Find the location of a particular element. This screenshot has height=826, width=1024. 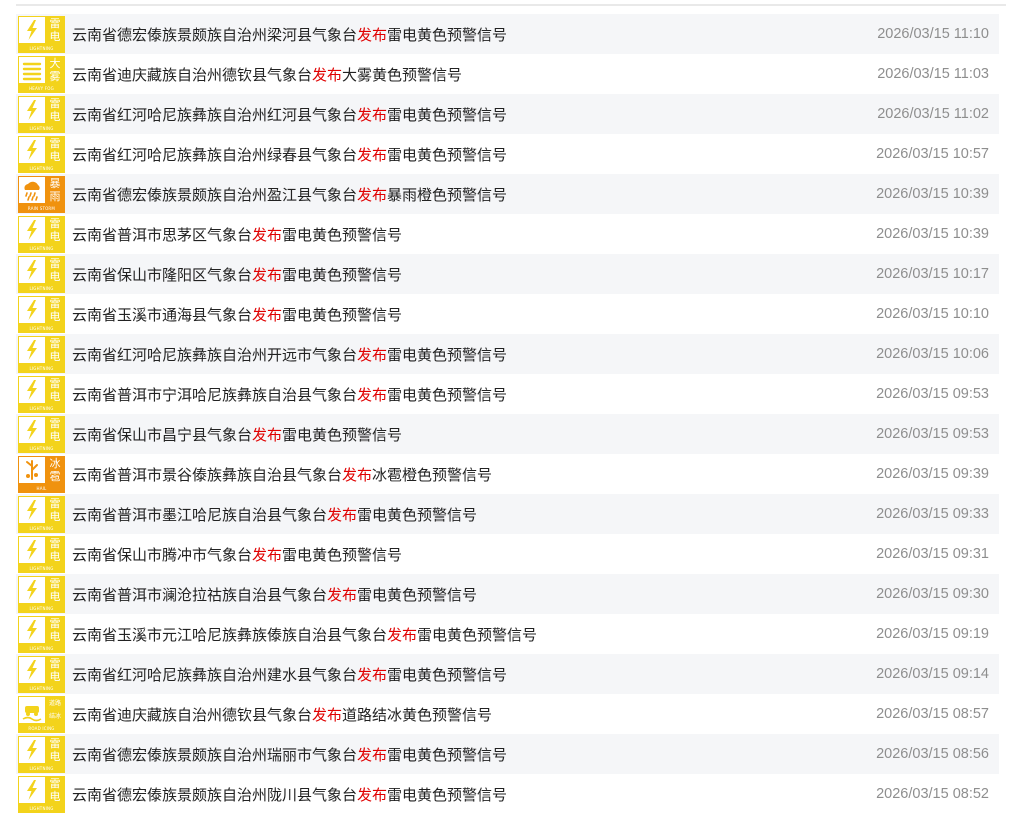

warning-title-link: 云南省普洱市思茅区气象台发布雷电黄色预警信号 is located at coordinates (237, 234).